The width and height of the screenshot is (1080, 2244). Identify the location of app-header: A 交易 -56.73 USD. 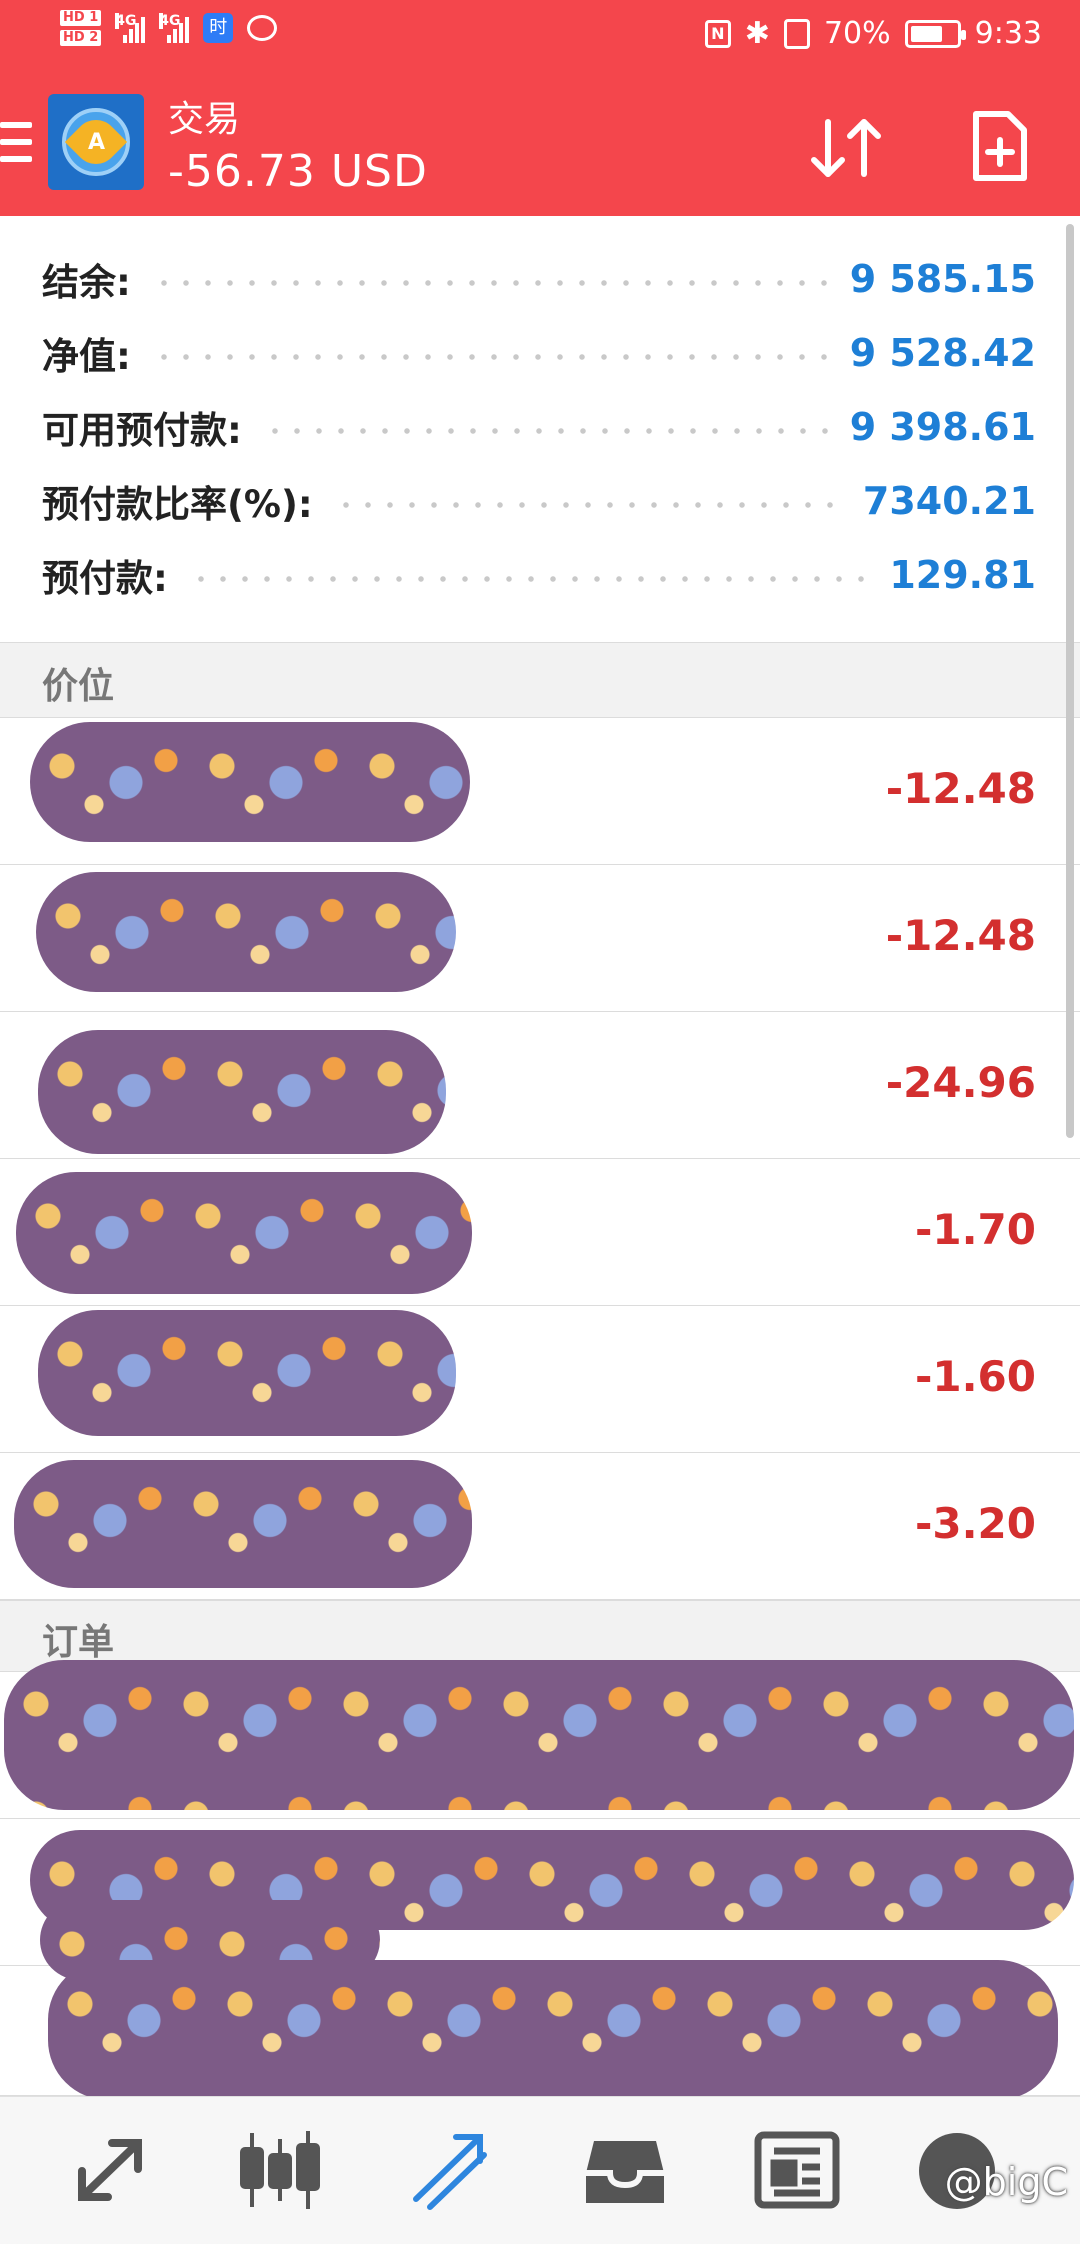
(540, 146).